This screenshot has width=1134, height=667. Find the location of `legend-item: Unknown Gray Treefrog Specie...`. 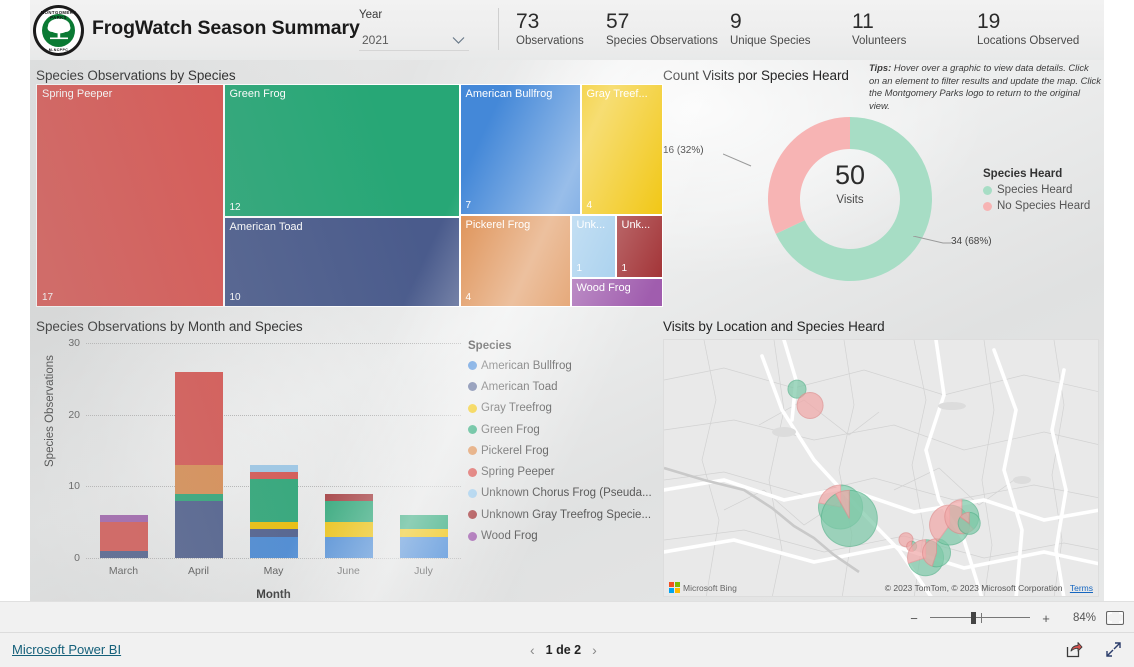

legend-item: Unknown Gray Treefrog Specie... is located at coordinates (565, 514).